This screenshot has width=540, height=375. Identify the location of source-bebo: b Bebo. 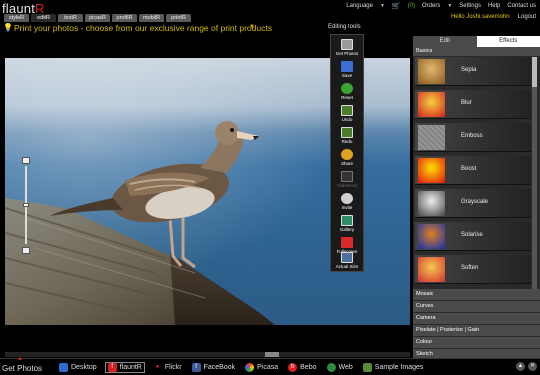
(302, 367).